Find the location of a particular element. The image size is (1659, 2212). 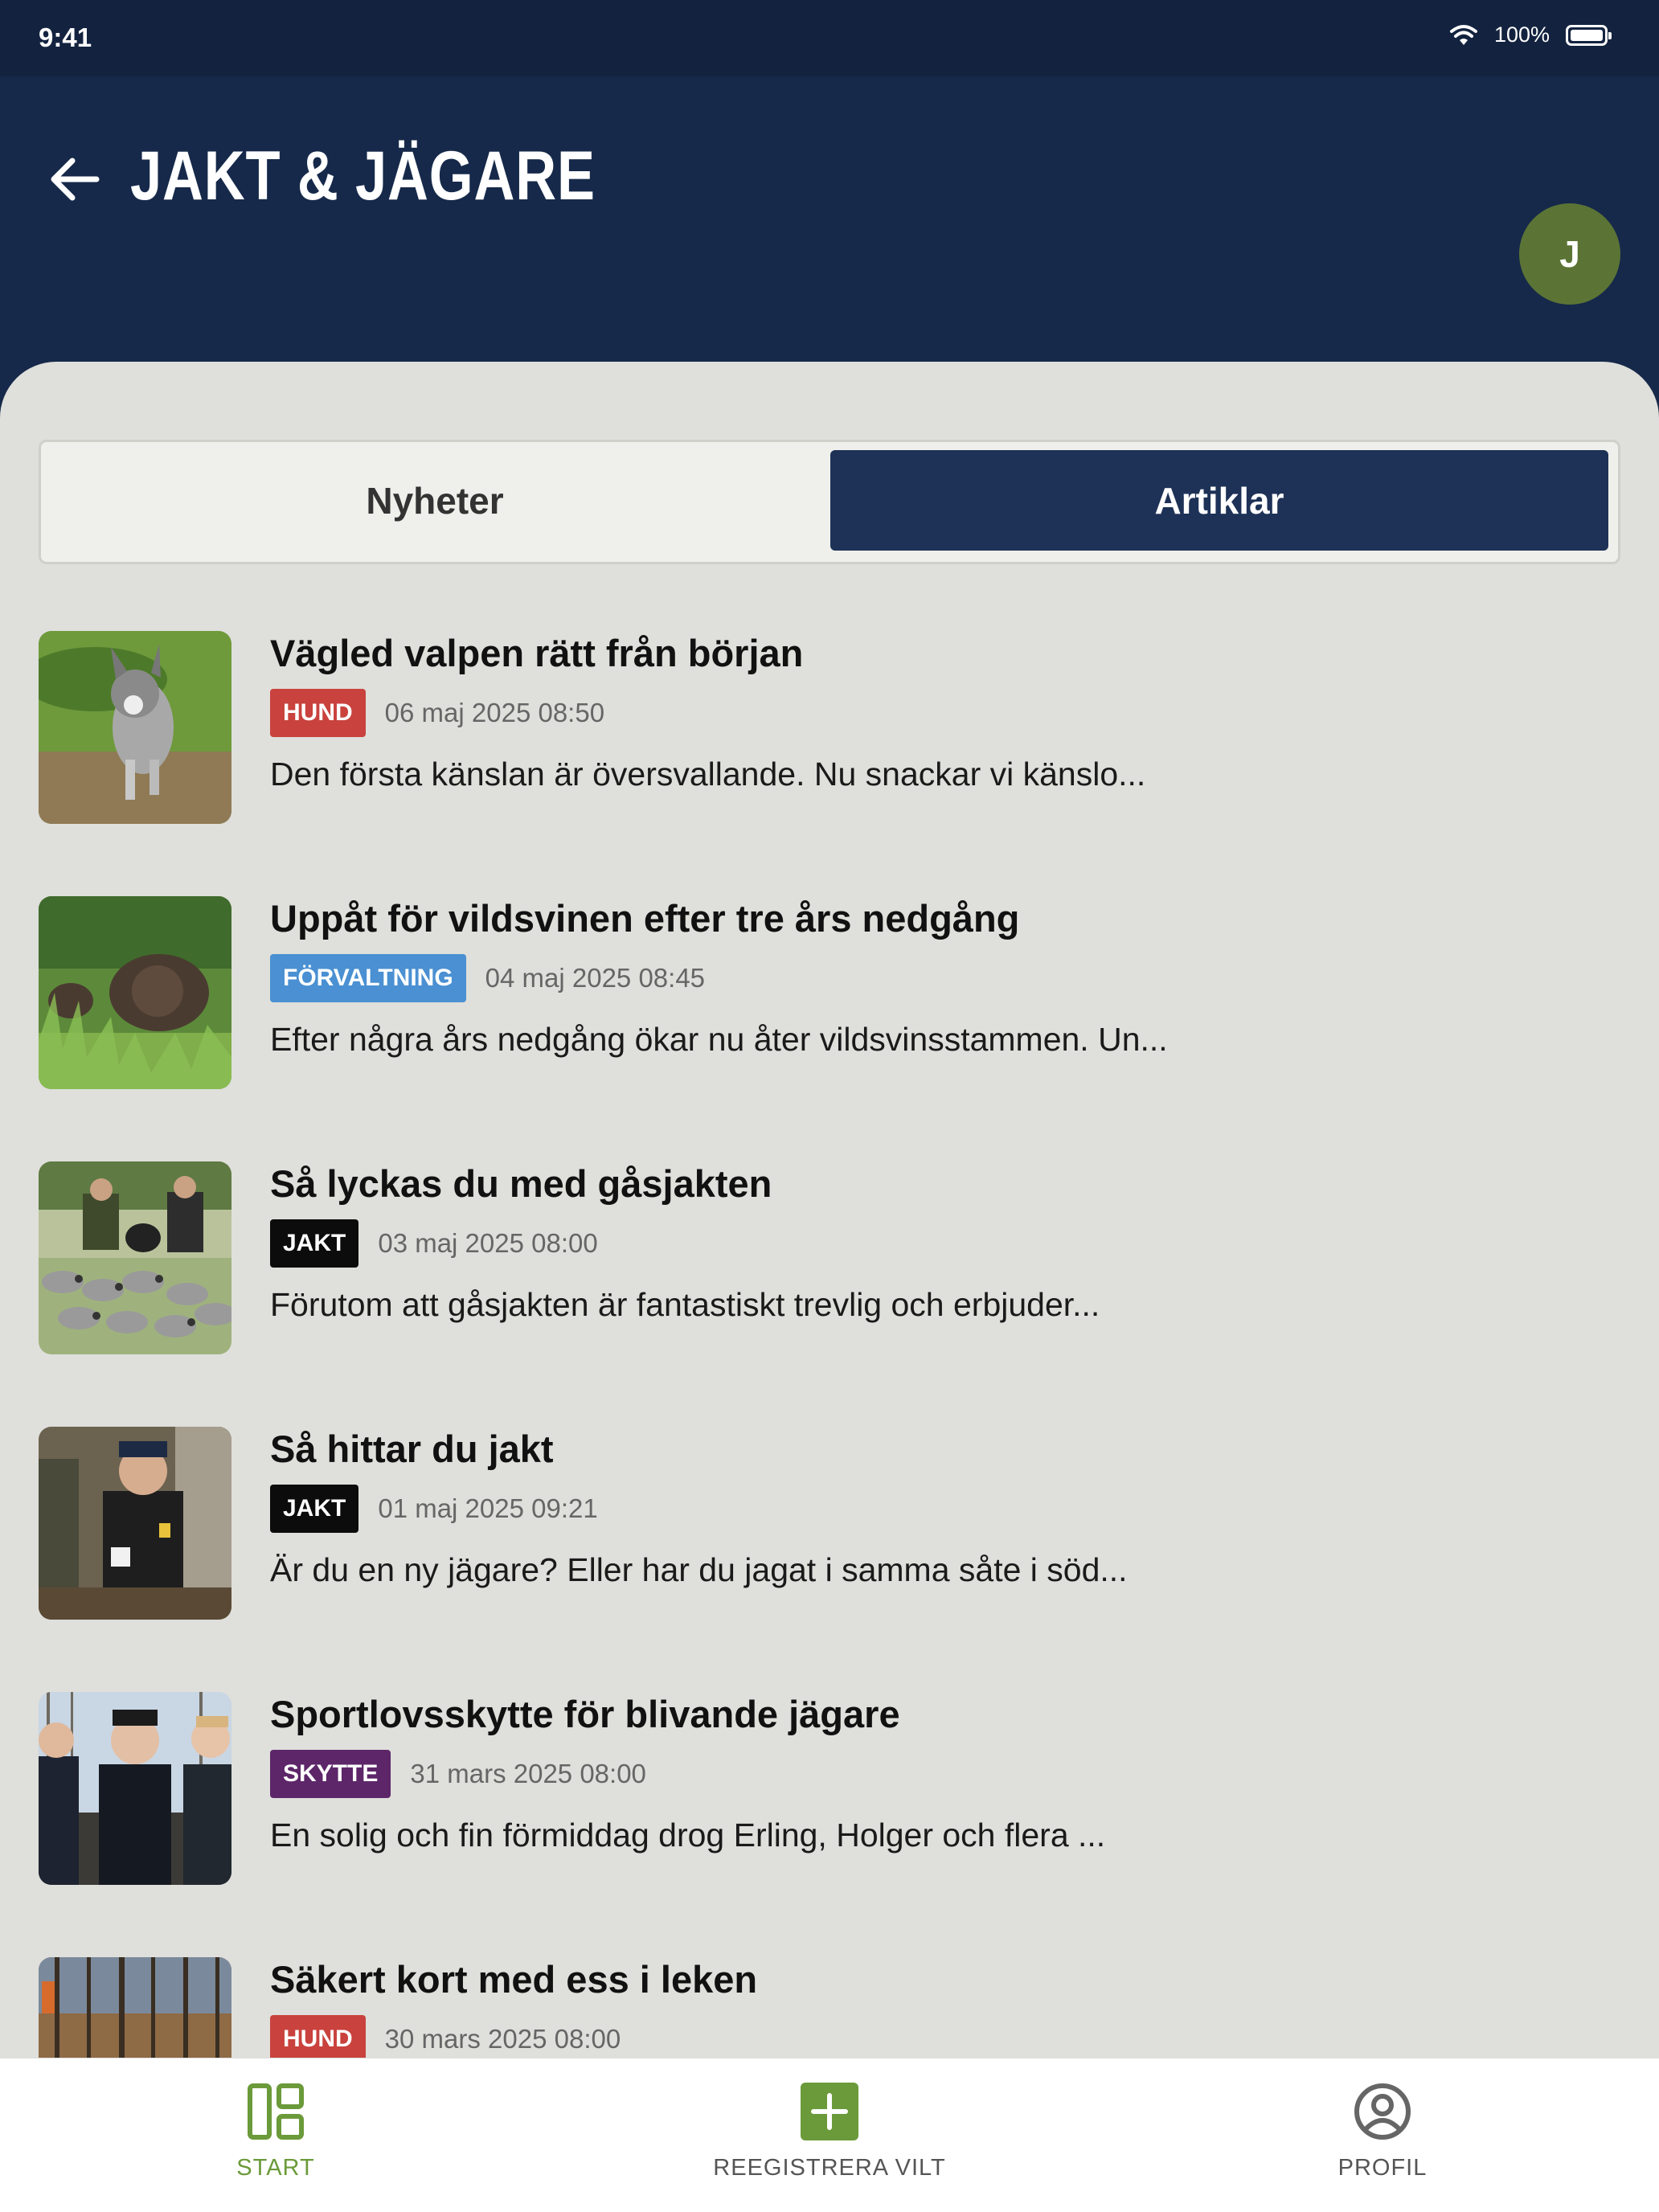

battery-icon is located at coordinates (1589, 35).